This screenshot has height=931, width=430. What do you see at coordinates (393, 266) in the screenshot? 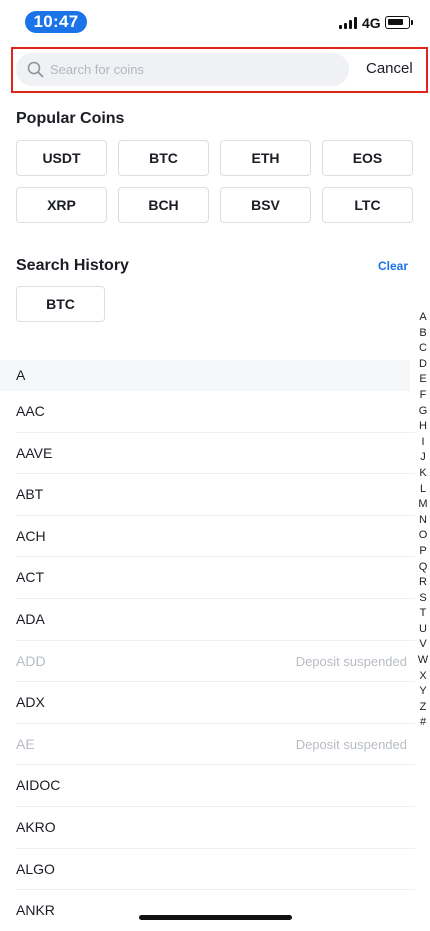
I see `clear-history-button: Clear` at bounding box center [393, 266].